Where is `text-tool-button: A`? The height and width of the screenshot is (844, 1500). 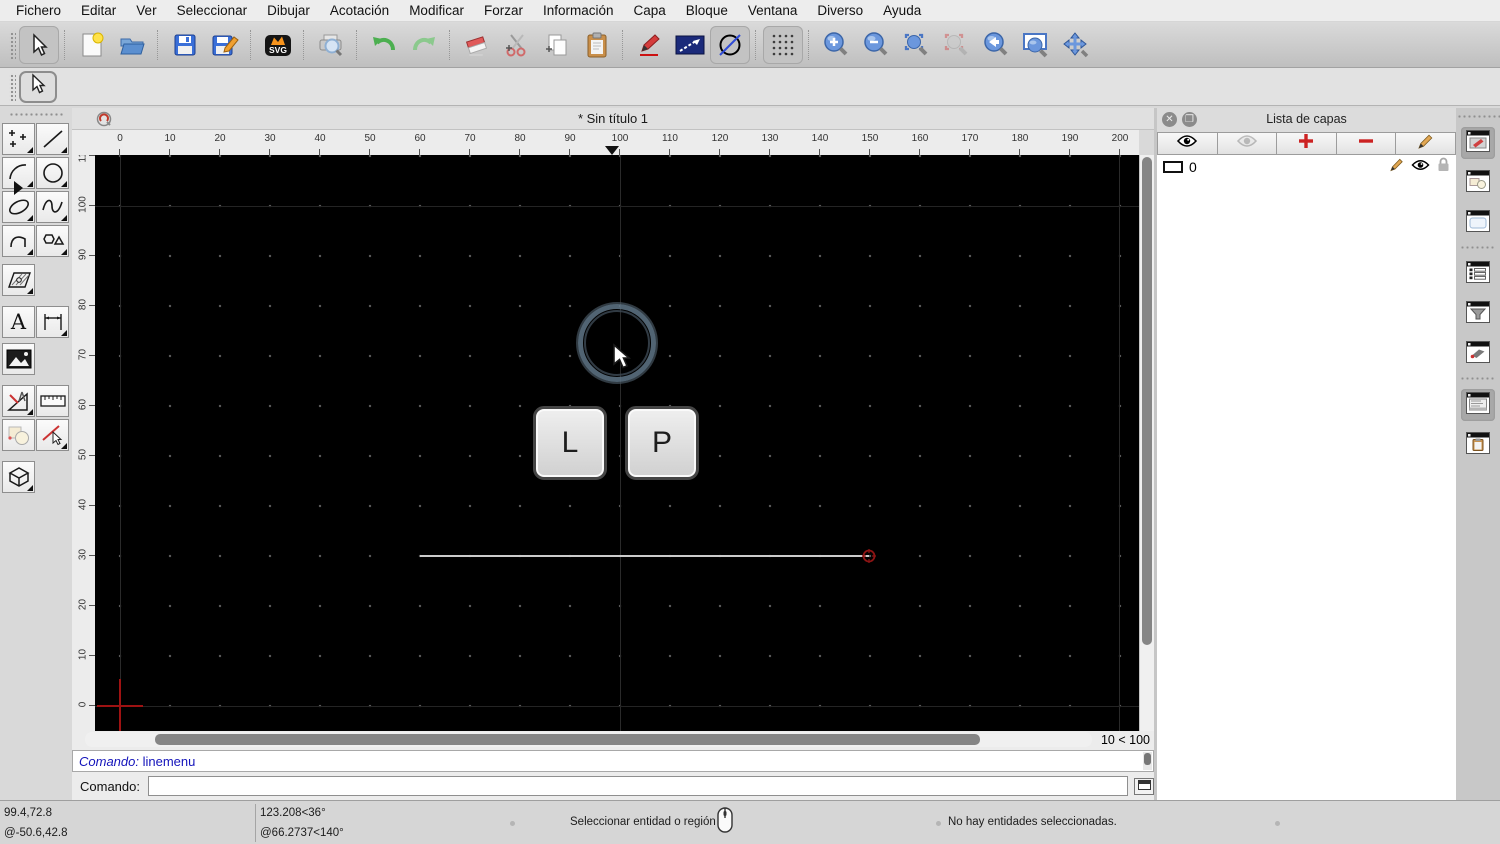 text-tool-button: A is located at coordinates (18, 322).